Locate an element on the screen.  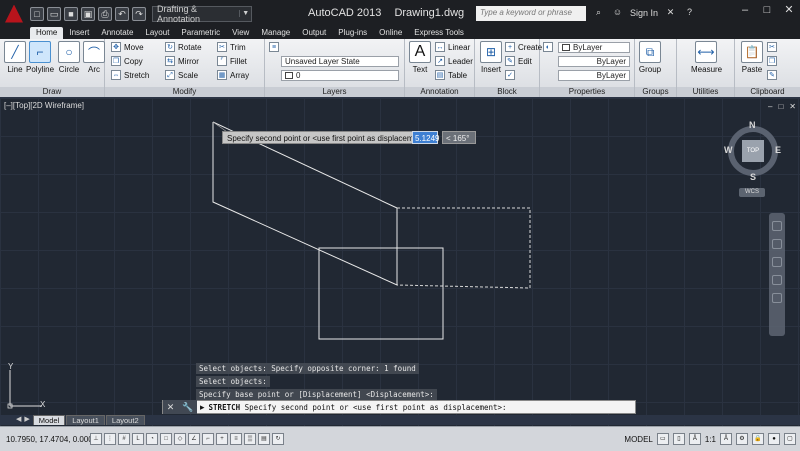
linetype-dropdown: ByLayer is located at coordinates (594, 61).